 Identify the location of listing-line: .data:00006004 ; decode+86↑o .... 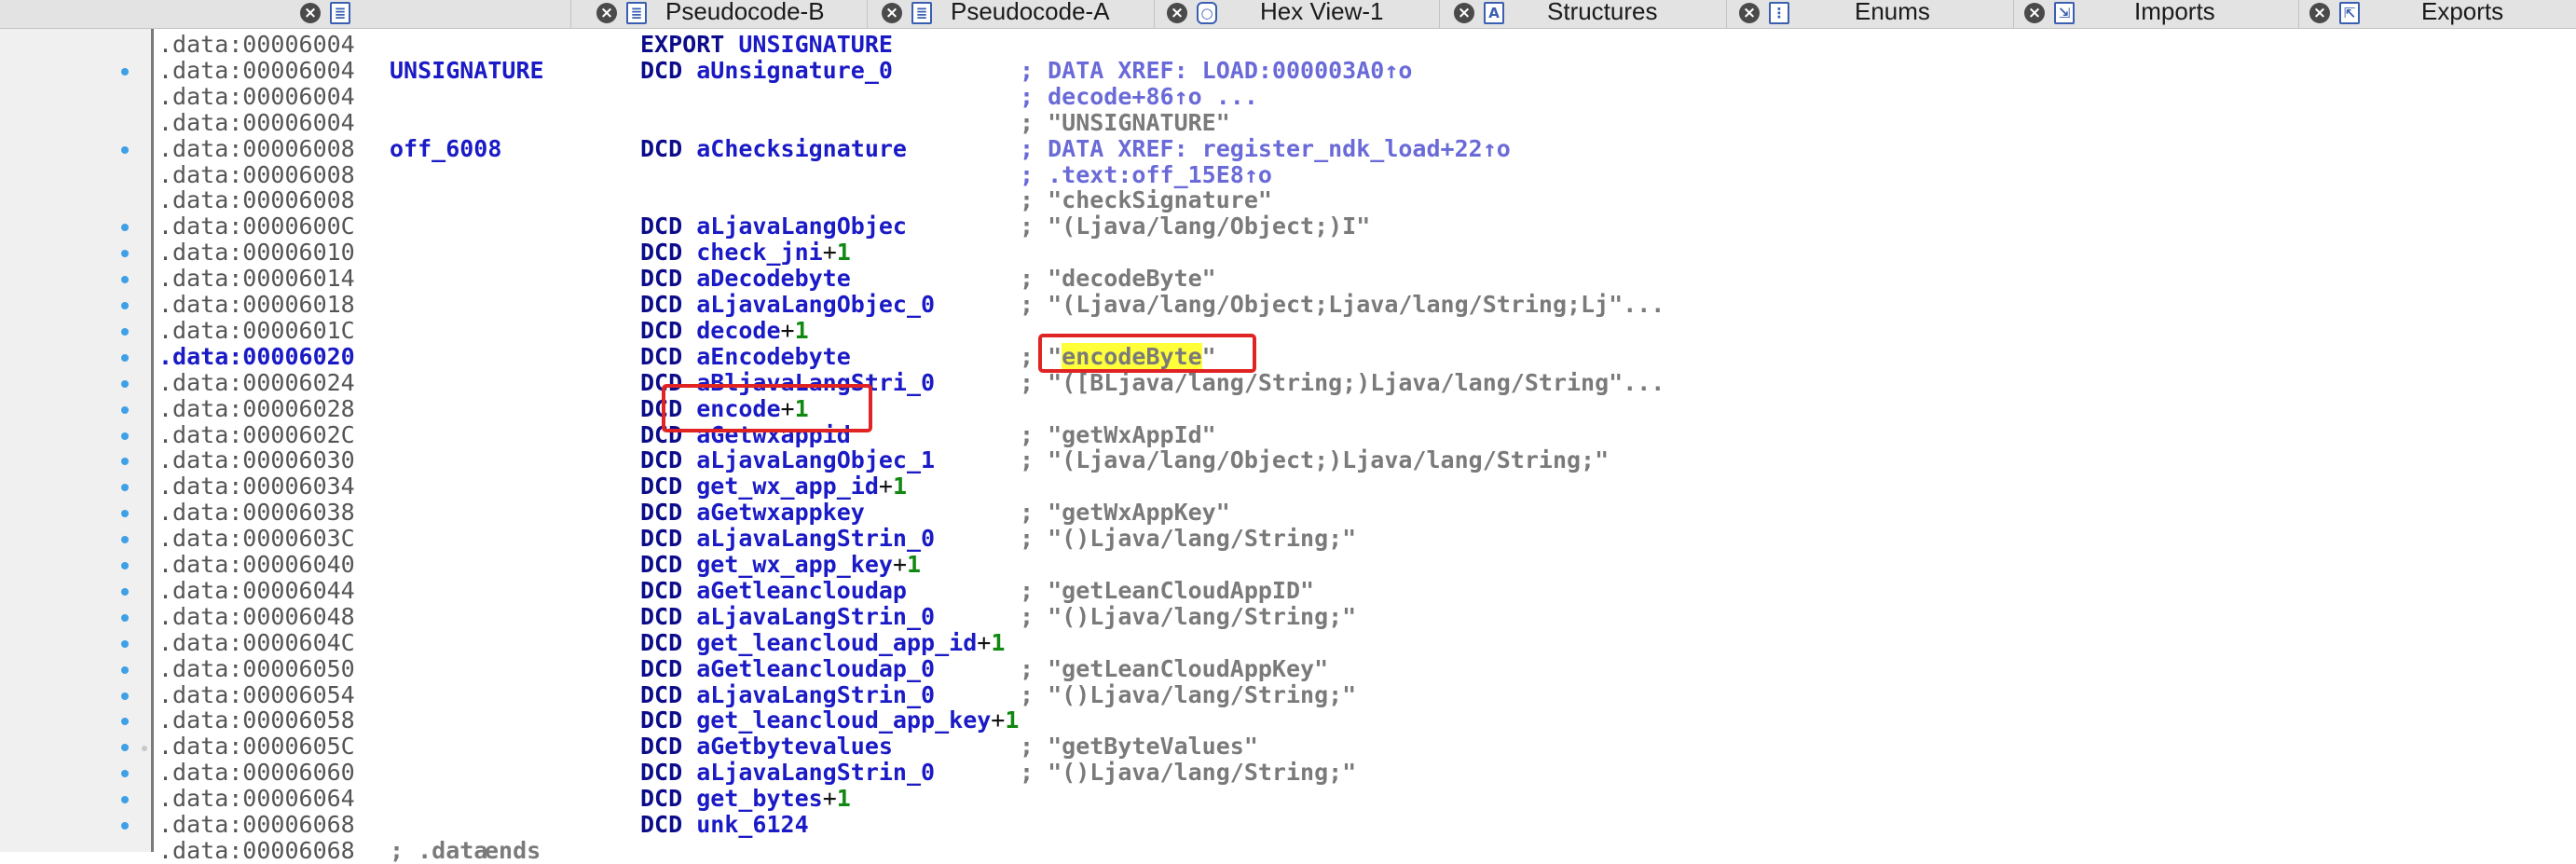
(1288, 97).